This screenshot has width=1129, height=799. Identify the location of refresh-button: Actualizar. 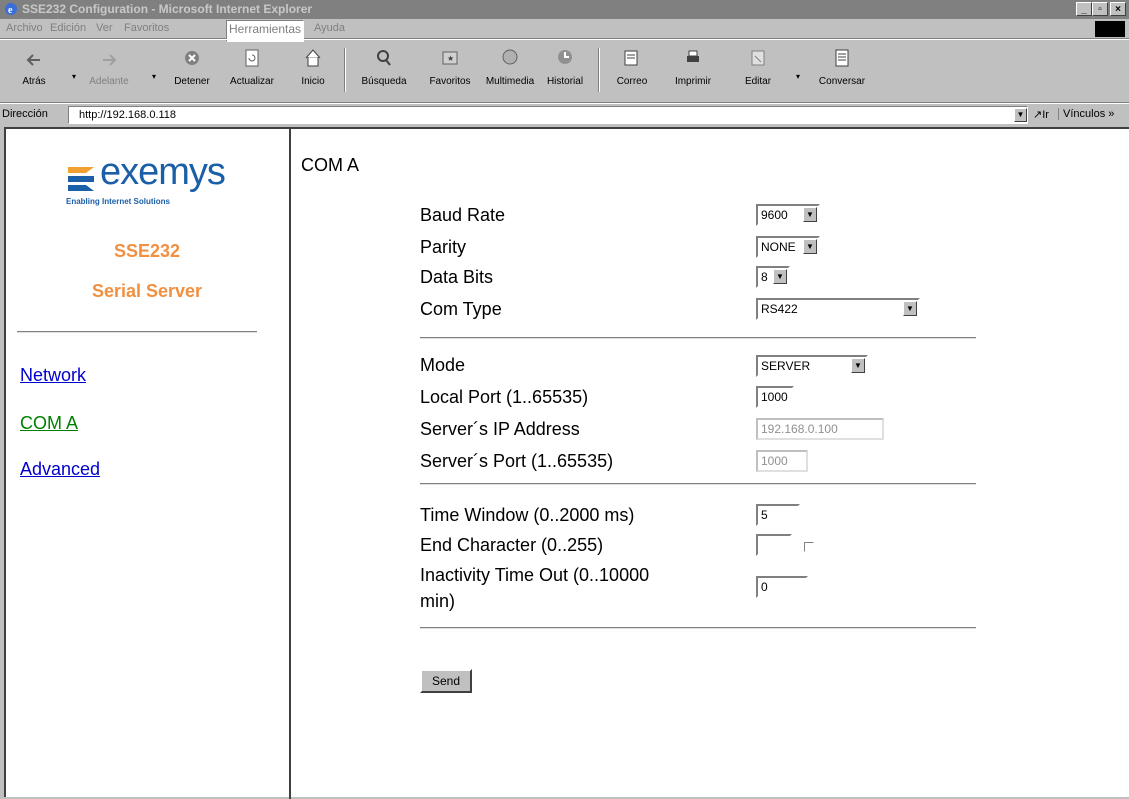
(252, 66).